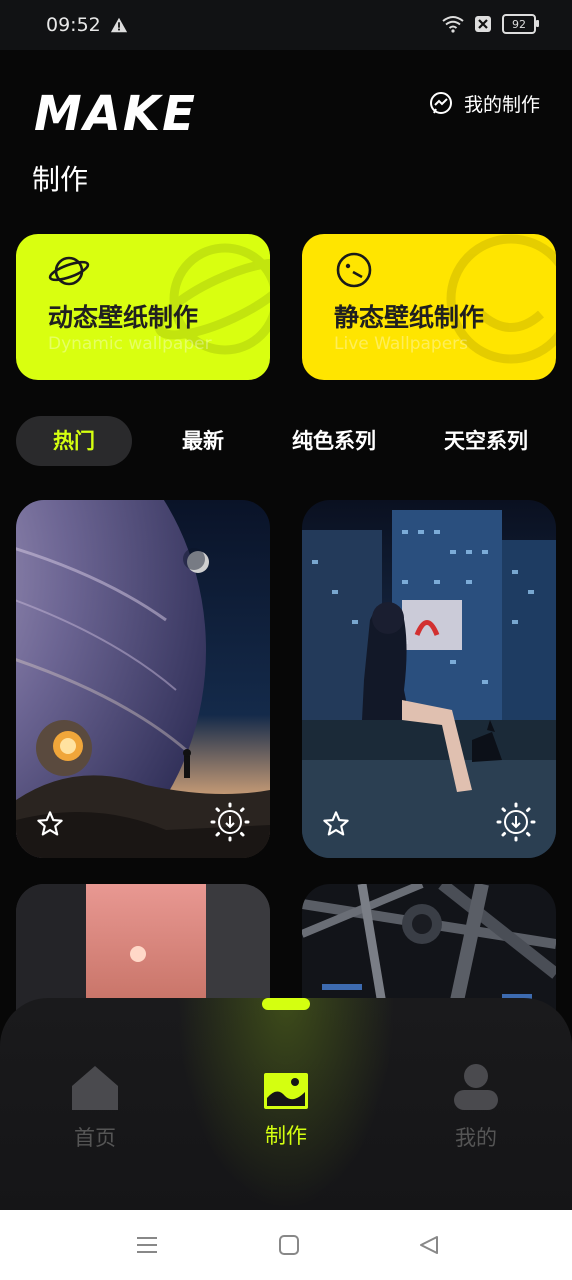  What do you see at coordinates (123, 317) in the screenshot?
I see `dynamic-card-title: 动态壁纸制作` at bounding box center [123, 317].